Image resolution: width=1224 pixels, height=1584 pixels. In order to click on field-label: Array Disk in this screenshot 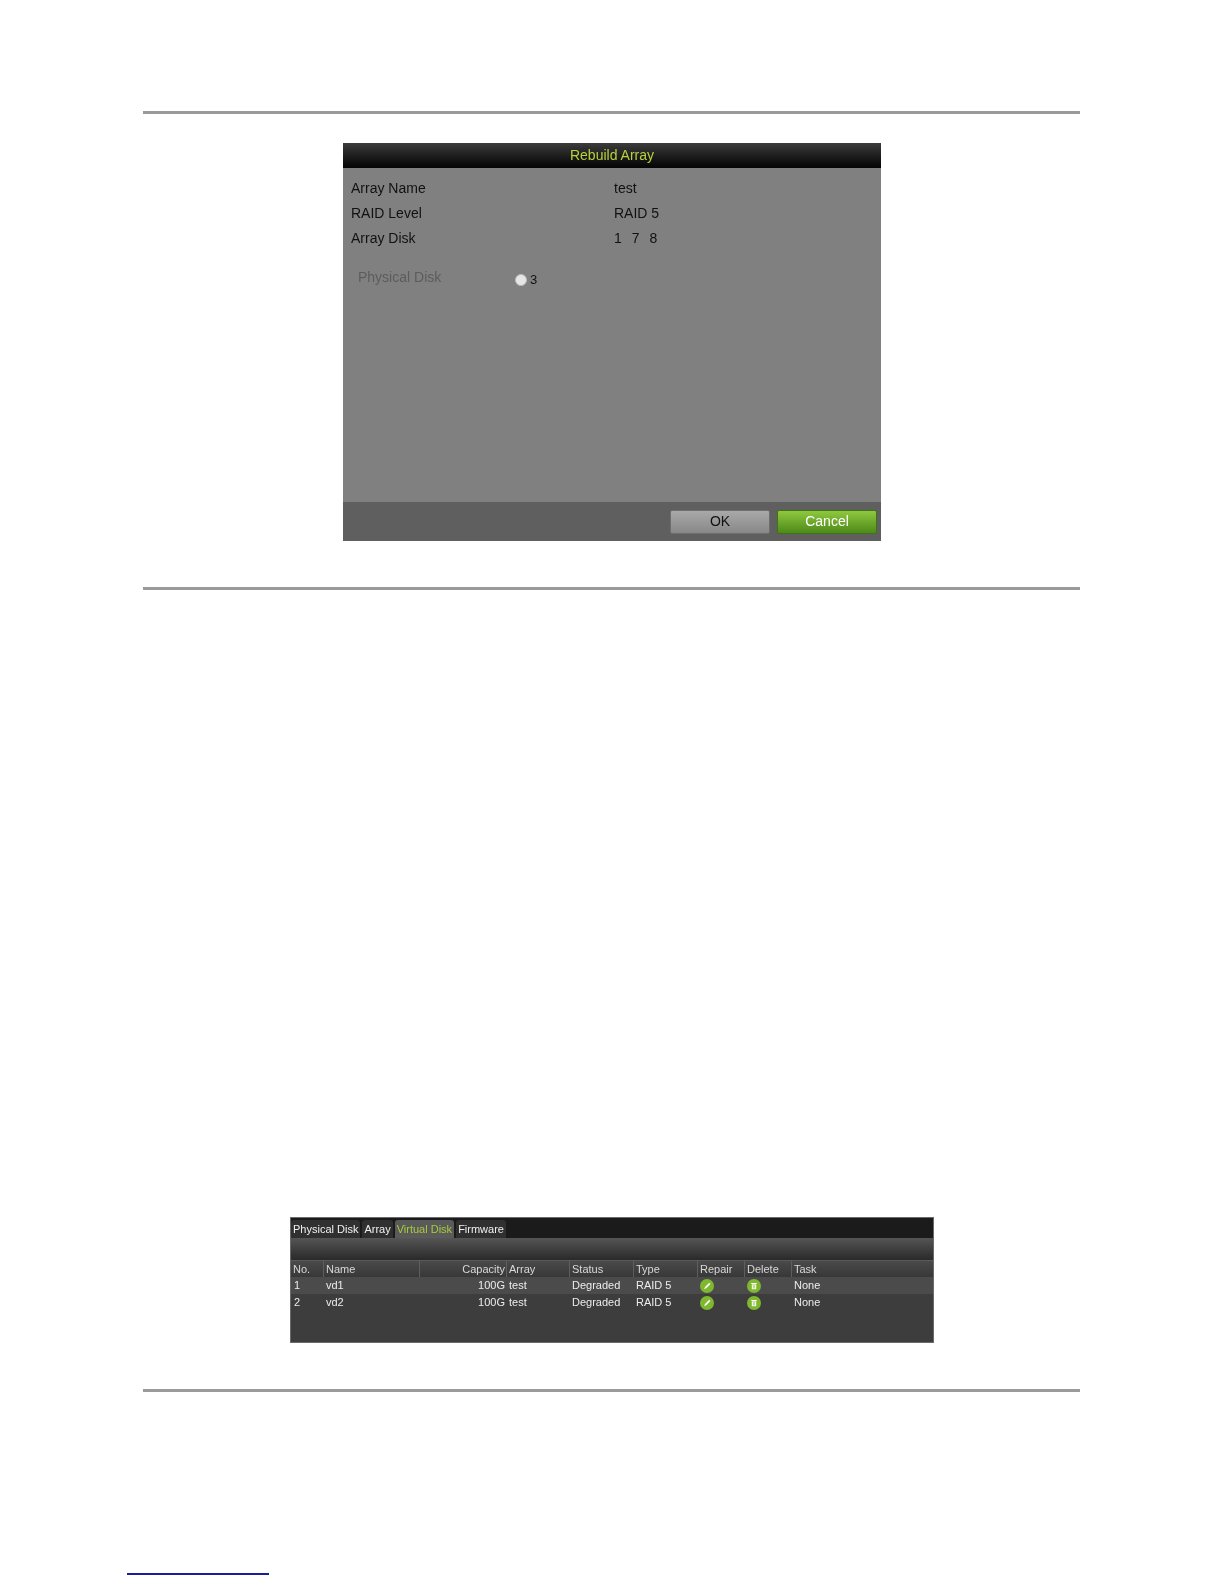, I will do `click(384, 238)`.